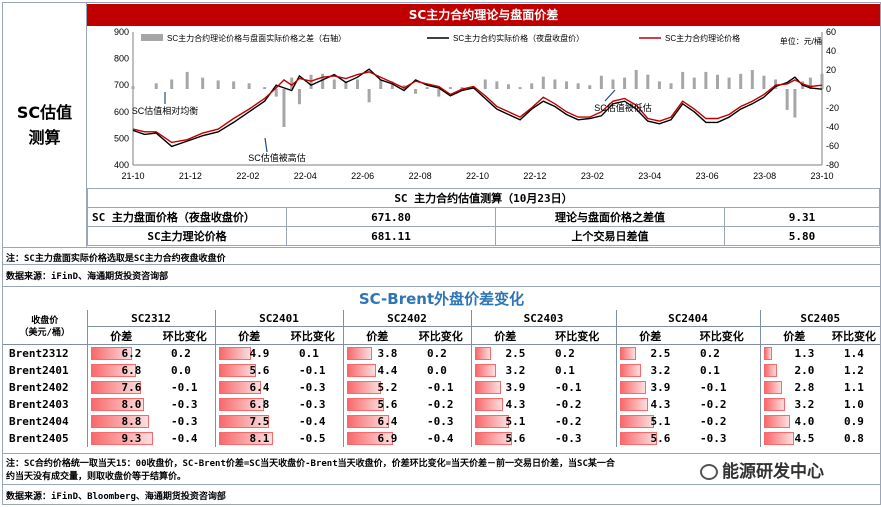  Describe the element at coordinates (702, 38) in the screenshot. I see `legend-theory: SC主力合约理论价格` at that location.